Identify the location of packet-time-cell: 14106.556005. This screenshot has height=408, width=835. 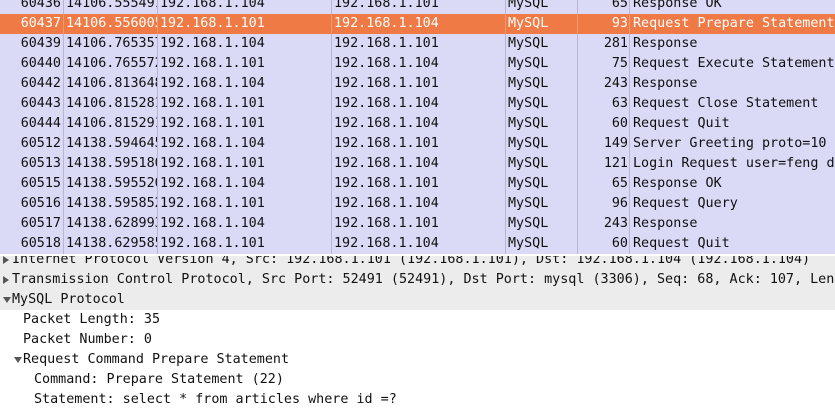
(112, 23).